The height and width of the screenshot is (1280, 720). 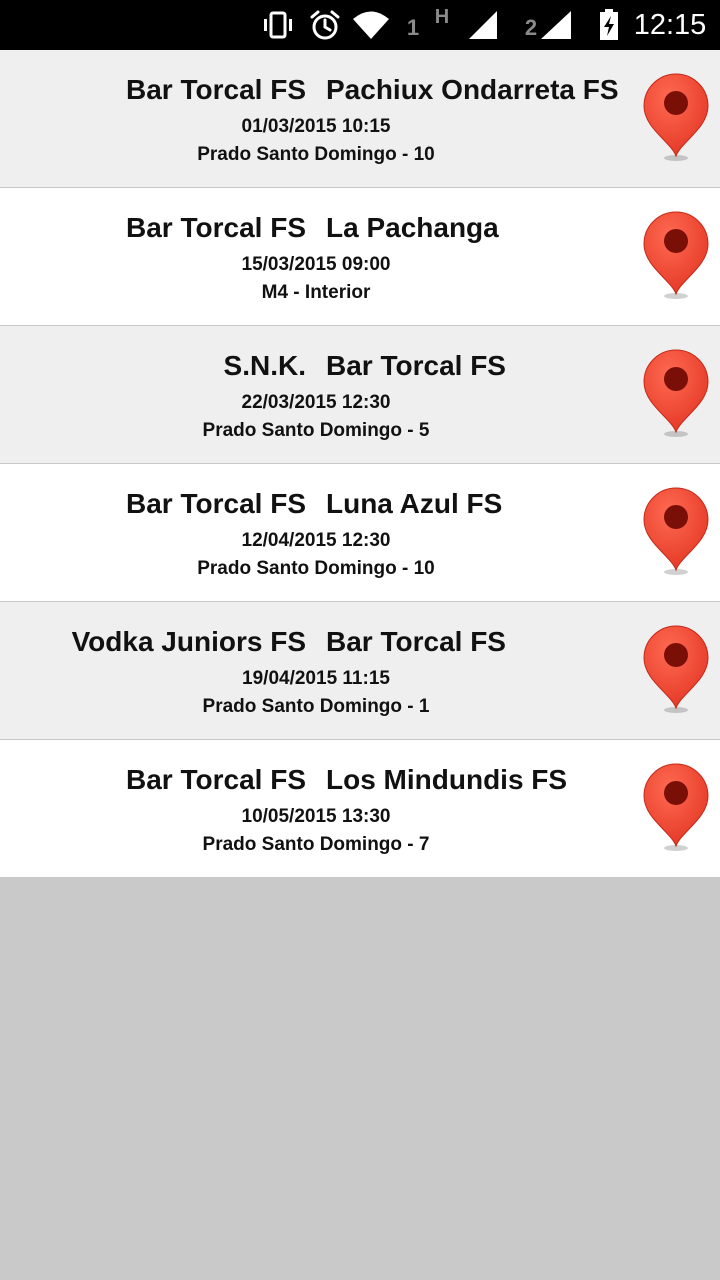 I want to click on wifi-icon, so click(x=371, y=25).